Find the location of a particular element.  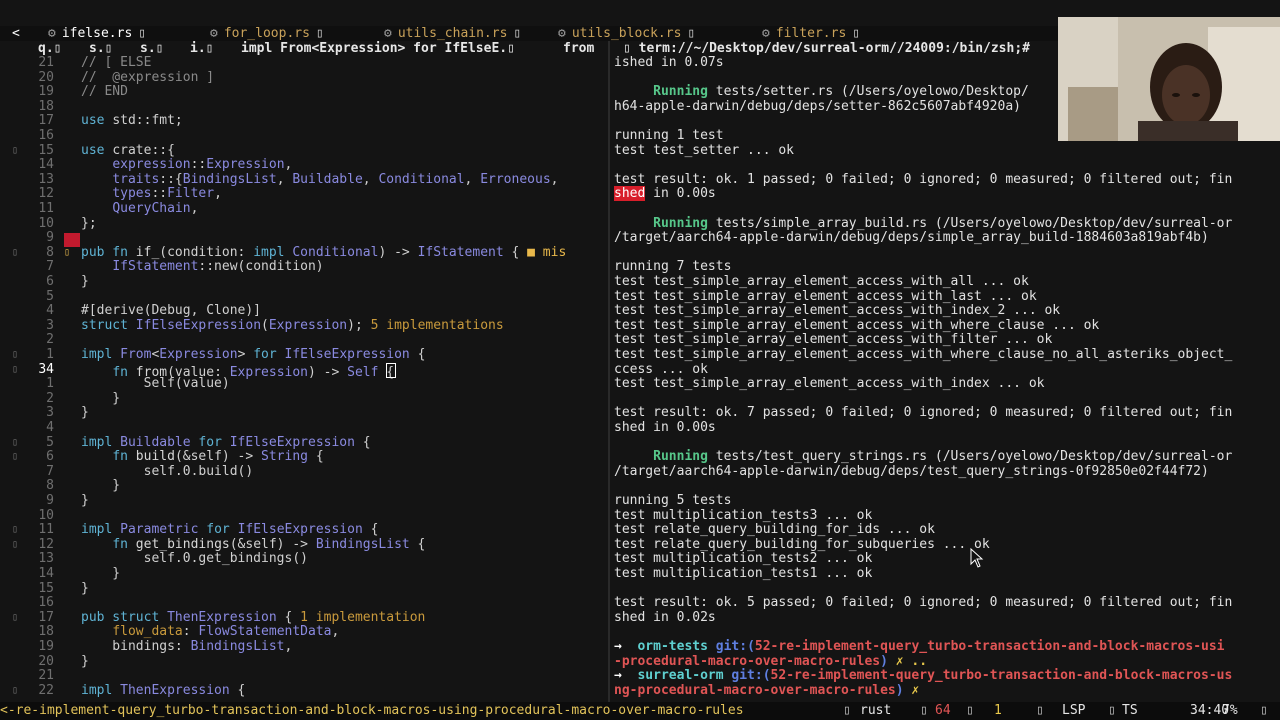

code-line: 19 bindings: BindingsList, is located at coordinates (304, 647).